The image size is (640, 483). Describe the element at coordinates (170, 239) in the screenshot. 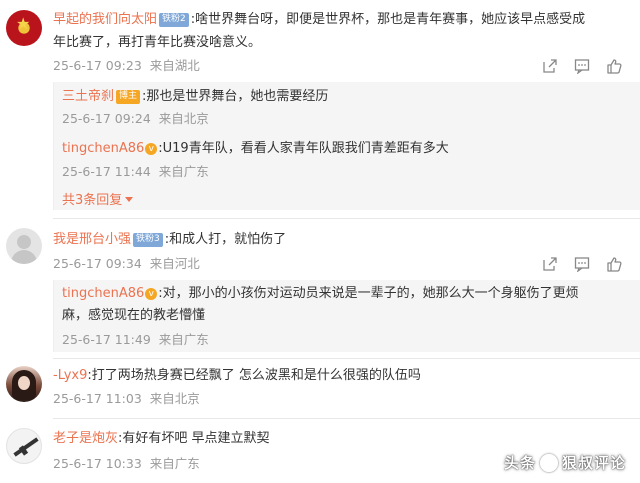

I see `comment-text: 我是邢台小强 铁粉3:和成人打，就怕伤了` at that location.